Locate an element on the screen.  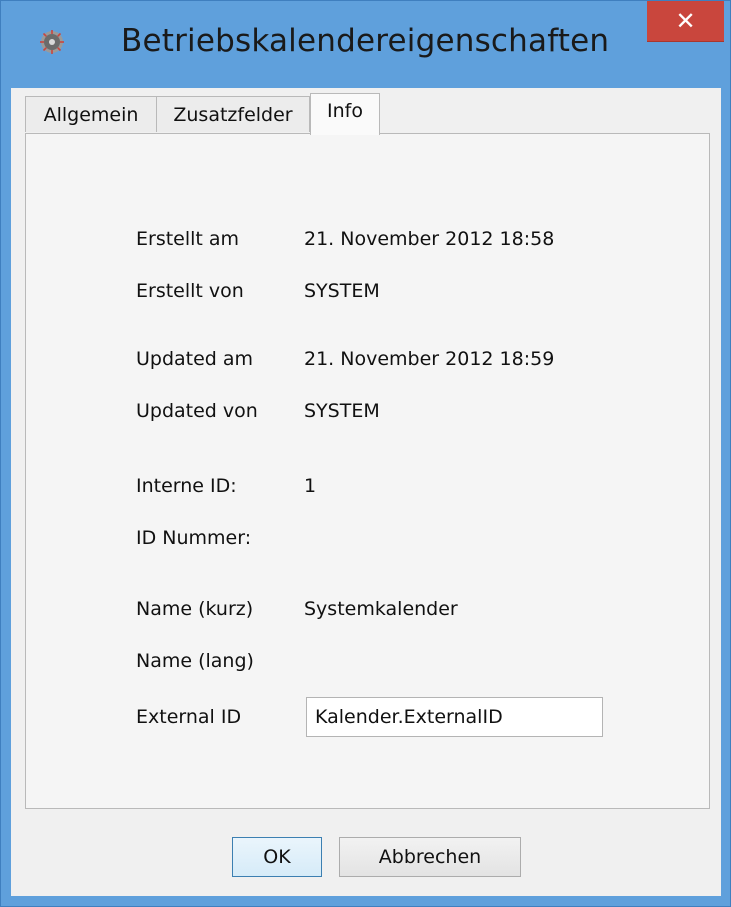
internal-id-value: 1 is located at coordinates (310, 486).